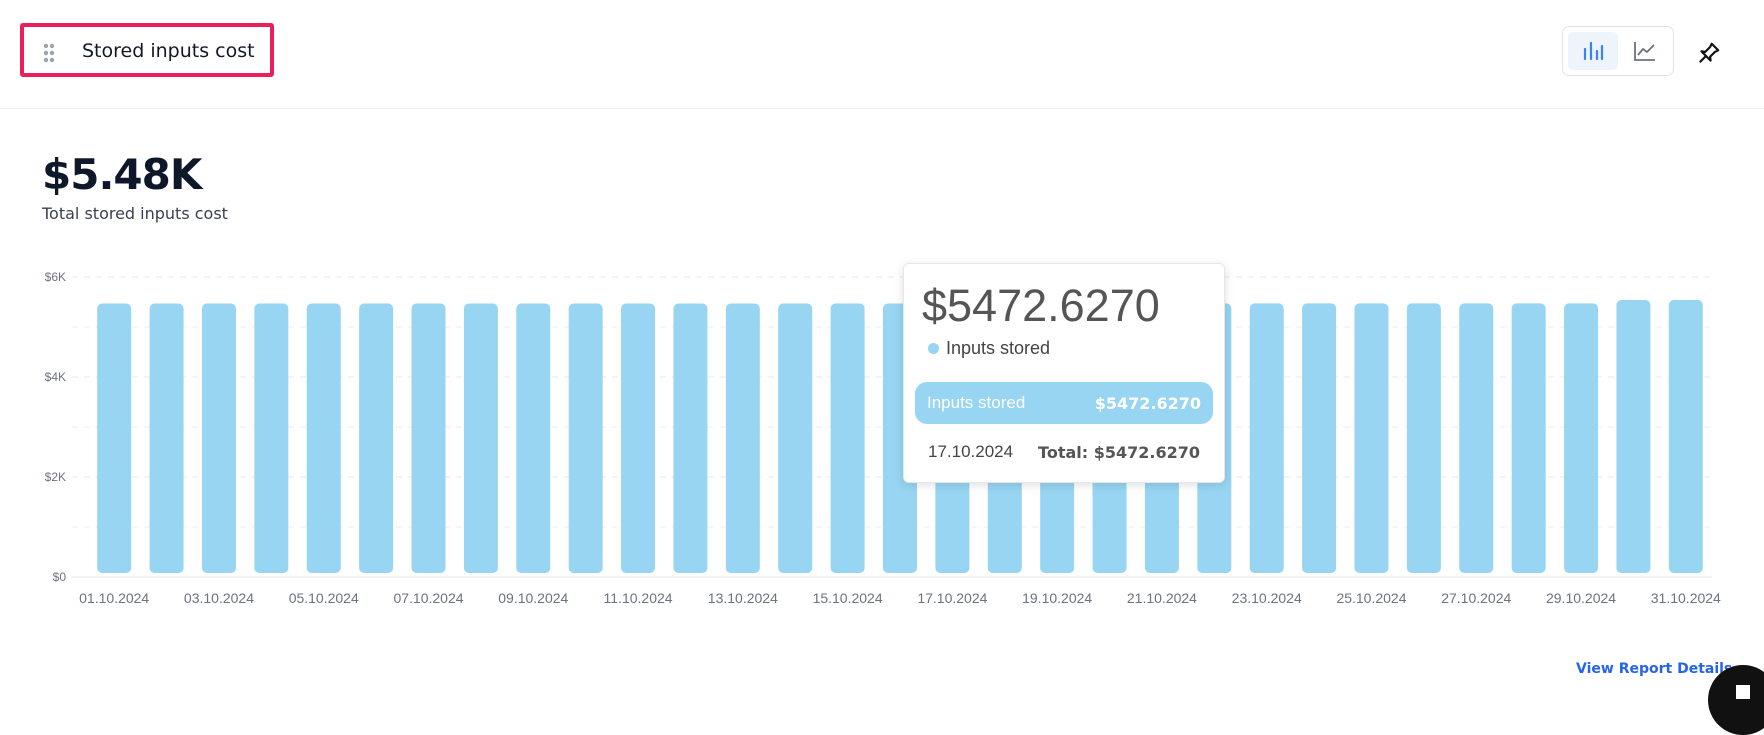  What do you see at coordinates (933, 348) in the screenshot?
I see `series-color-dot` at bounding box center [933, 348].